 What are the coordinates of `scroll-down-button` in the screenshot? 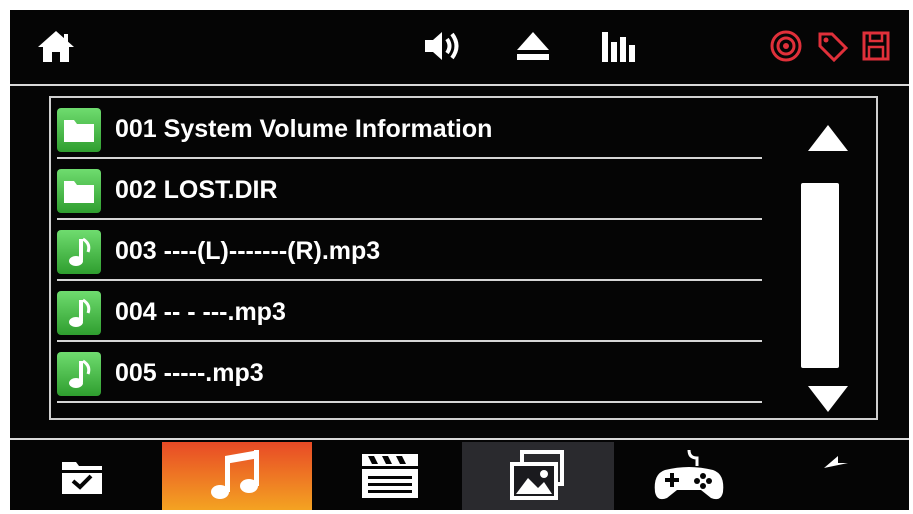 It's located at (828, 400).